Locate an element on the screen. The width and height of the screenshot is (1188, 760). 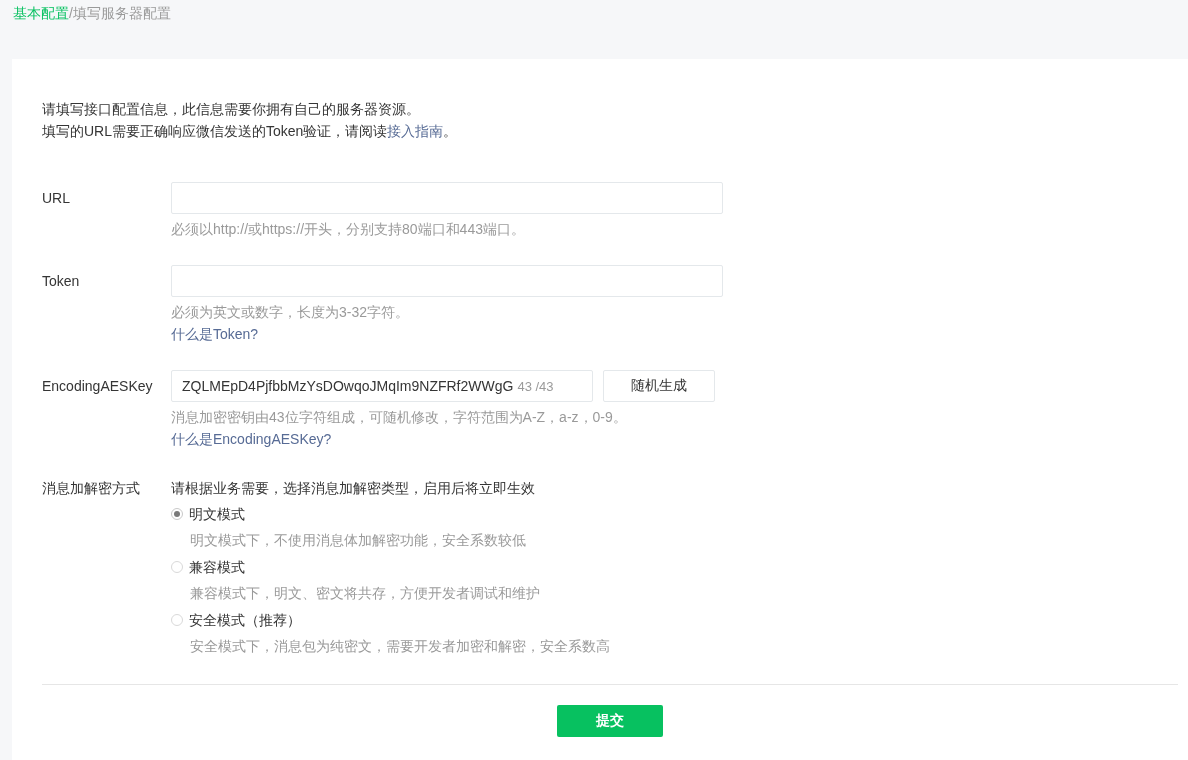
field-hint: 必须为英文或数字，长度为3-32字符。 is located at coordinates (290, 312).